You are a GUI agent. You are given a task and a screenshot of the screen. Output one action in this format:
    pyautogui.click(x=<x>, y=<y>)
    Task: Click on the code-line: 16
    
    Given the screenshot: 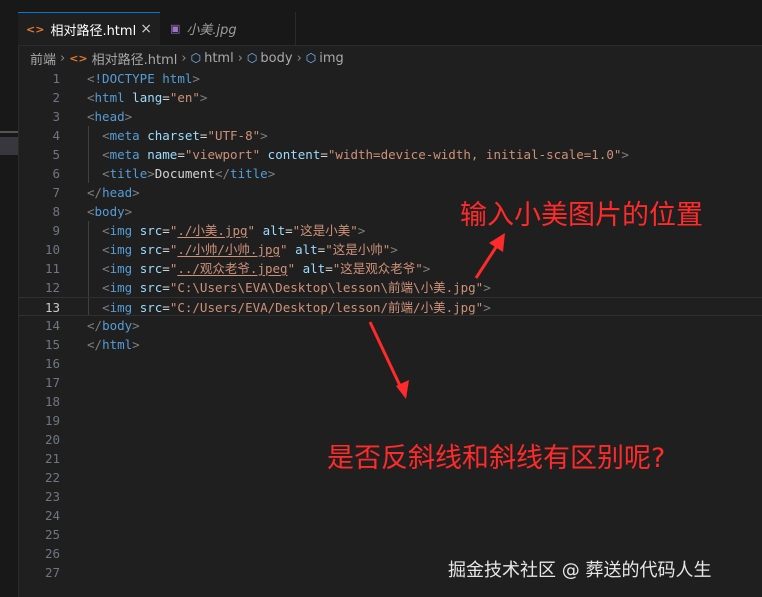 What is the action you would take?
    pyautogui.click(x=390, y=363)
    